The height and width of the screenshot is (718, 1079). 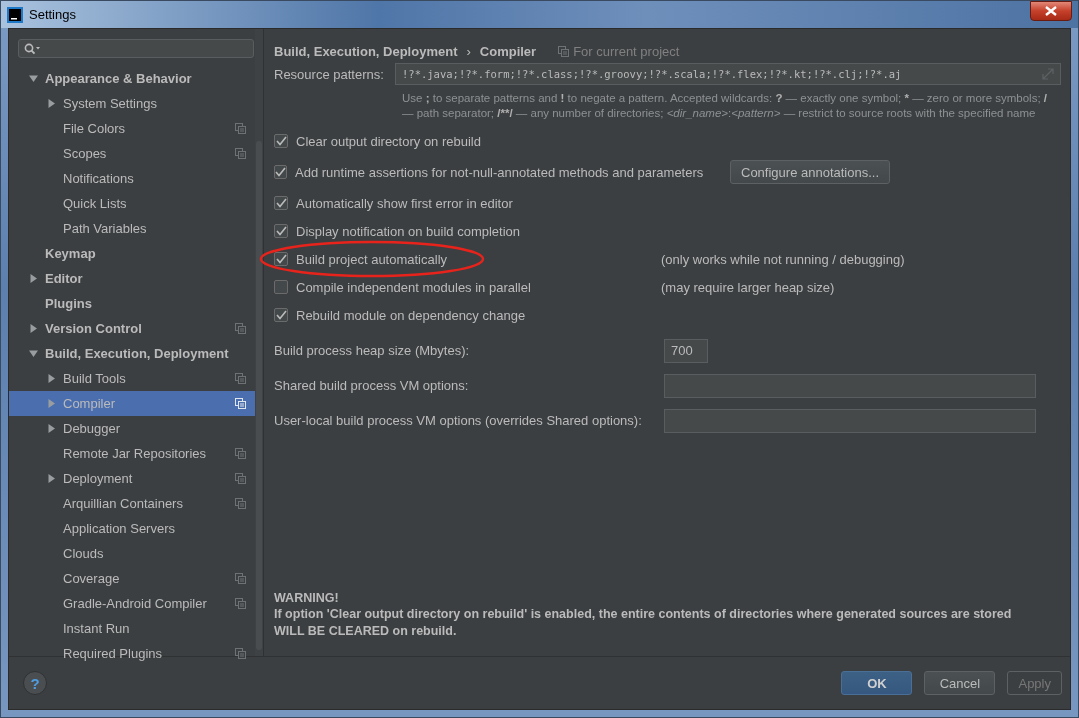 I want to click on tree-item: Remote Jar Repositories, so click(x=132, y=453).